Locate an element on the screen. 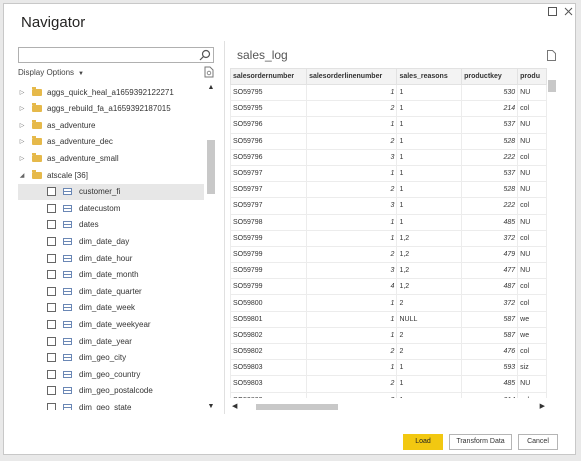 The height and width of the screenshot is (461, 581). tree-folder-item: ◢ atscale [36] is located at coordinates (111, 175).